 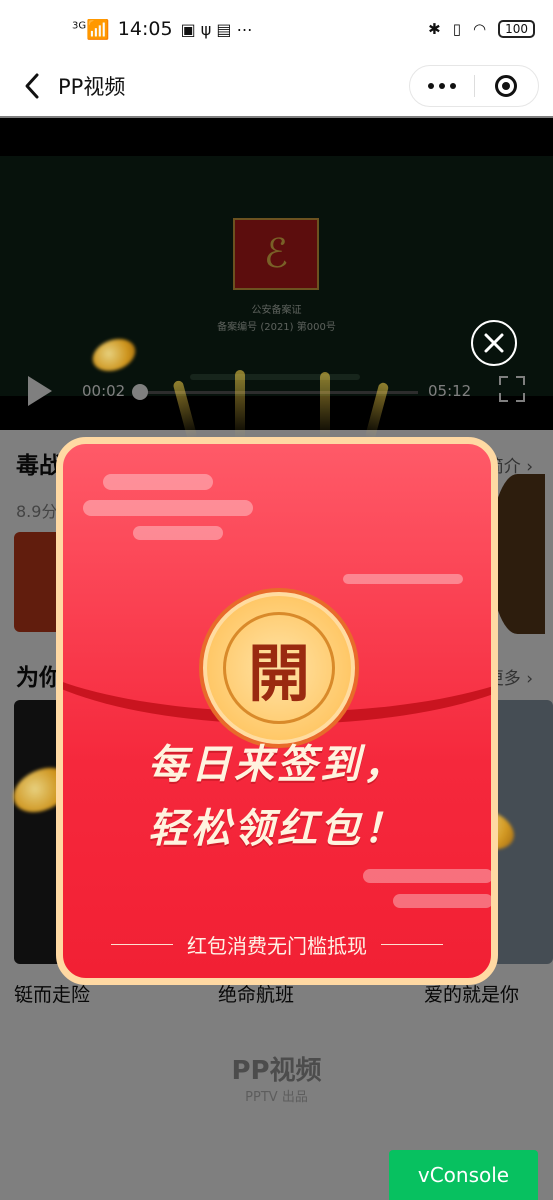 I want to click on more-button, so click(x=442, y=86).